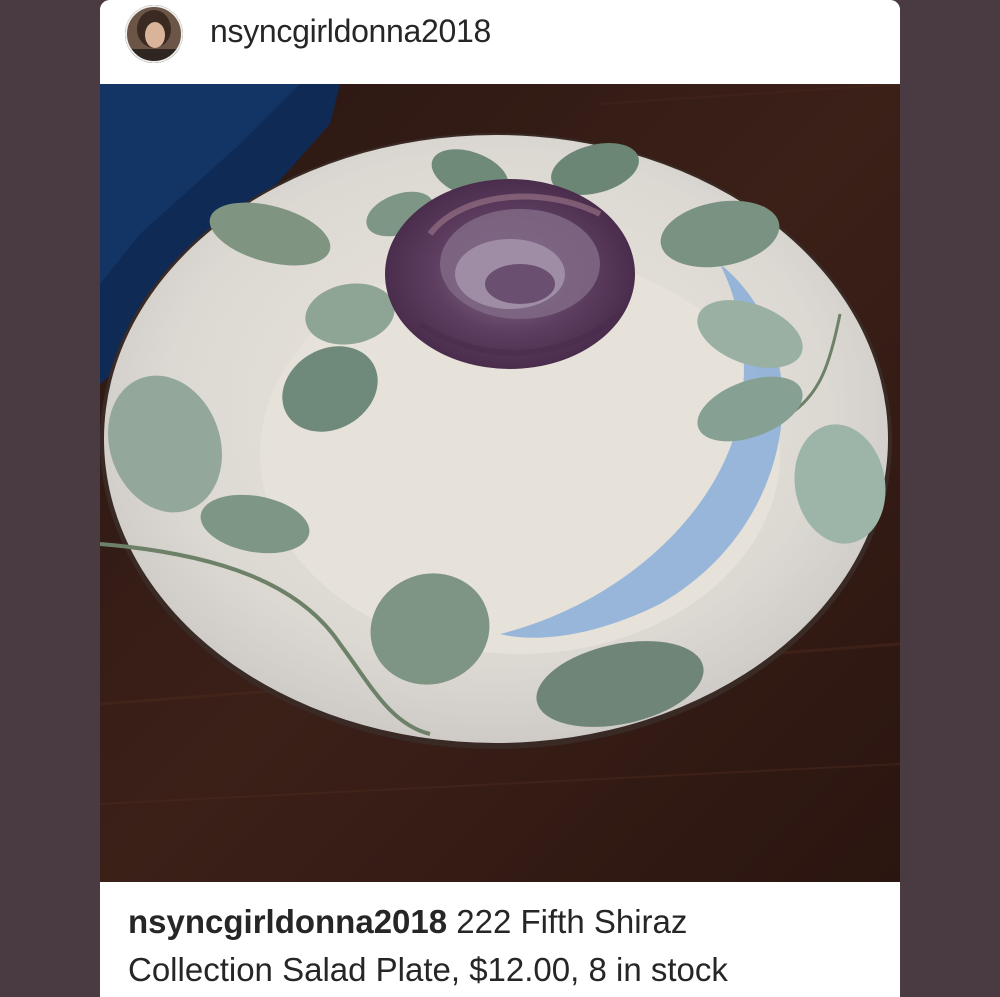  Describe the element at coordinates (350, 31) in the screenshot. I see `post-username: nsyncgirldonna2018` at that location.